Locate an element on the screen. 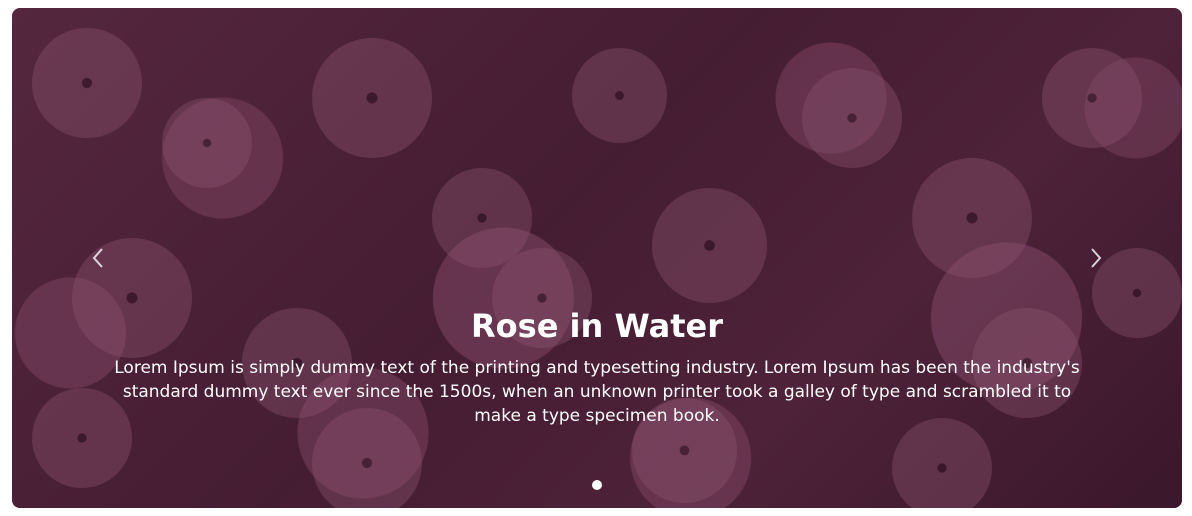  chevron-right-icon is located at coordinates (1096, 258).